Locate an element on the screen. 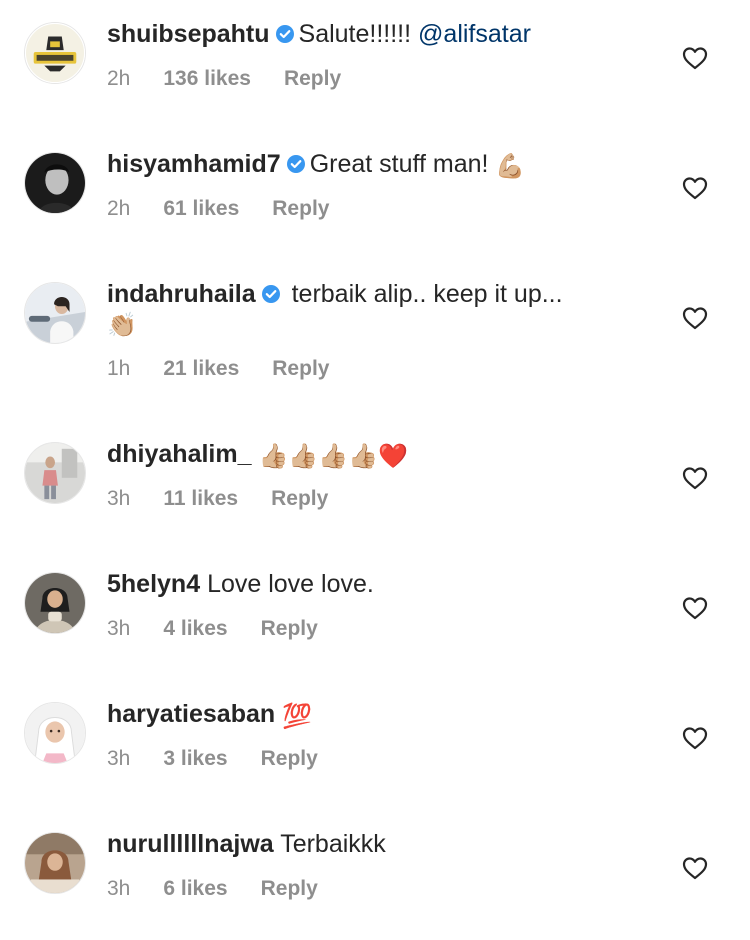 The width and height of the screenshot is (750, 940). comment-meta: 3h 4 likes Reply is located at coordinates (212, 629).